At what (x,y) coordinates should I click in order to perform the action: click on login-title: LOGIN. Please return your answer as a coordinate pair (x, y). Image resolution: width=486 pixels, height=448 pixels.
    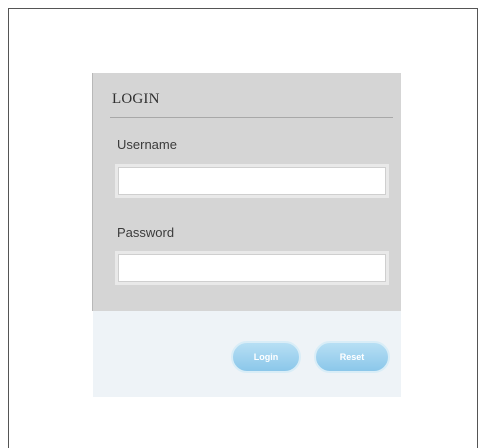
    Looking at the image, I should click on (136, 99).